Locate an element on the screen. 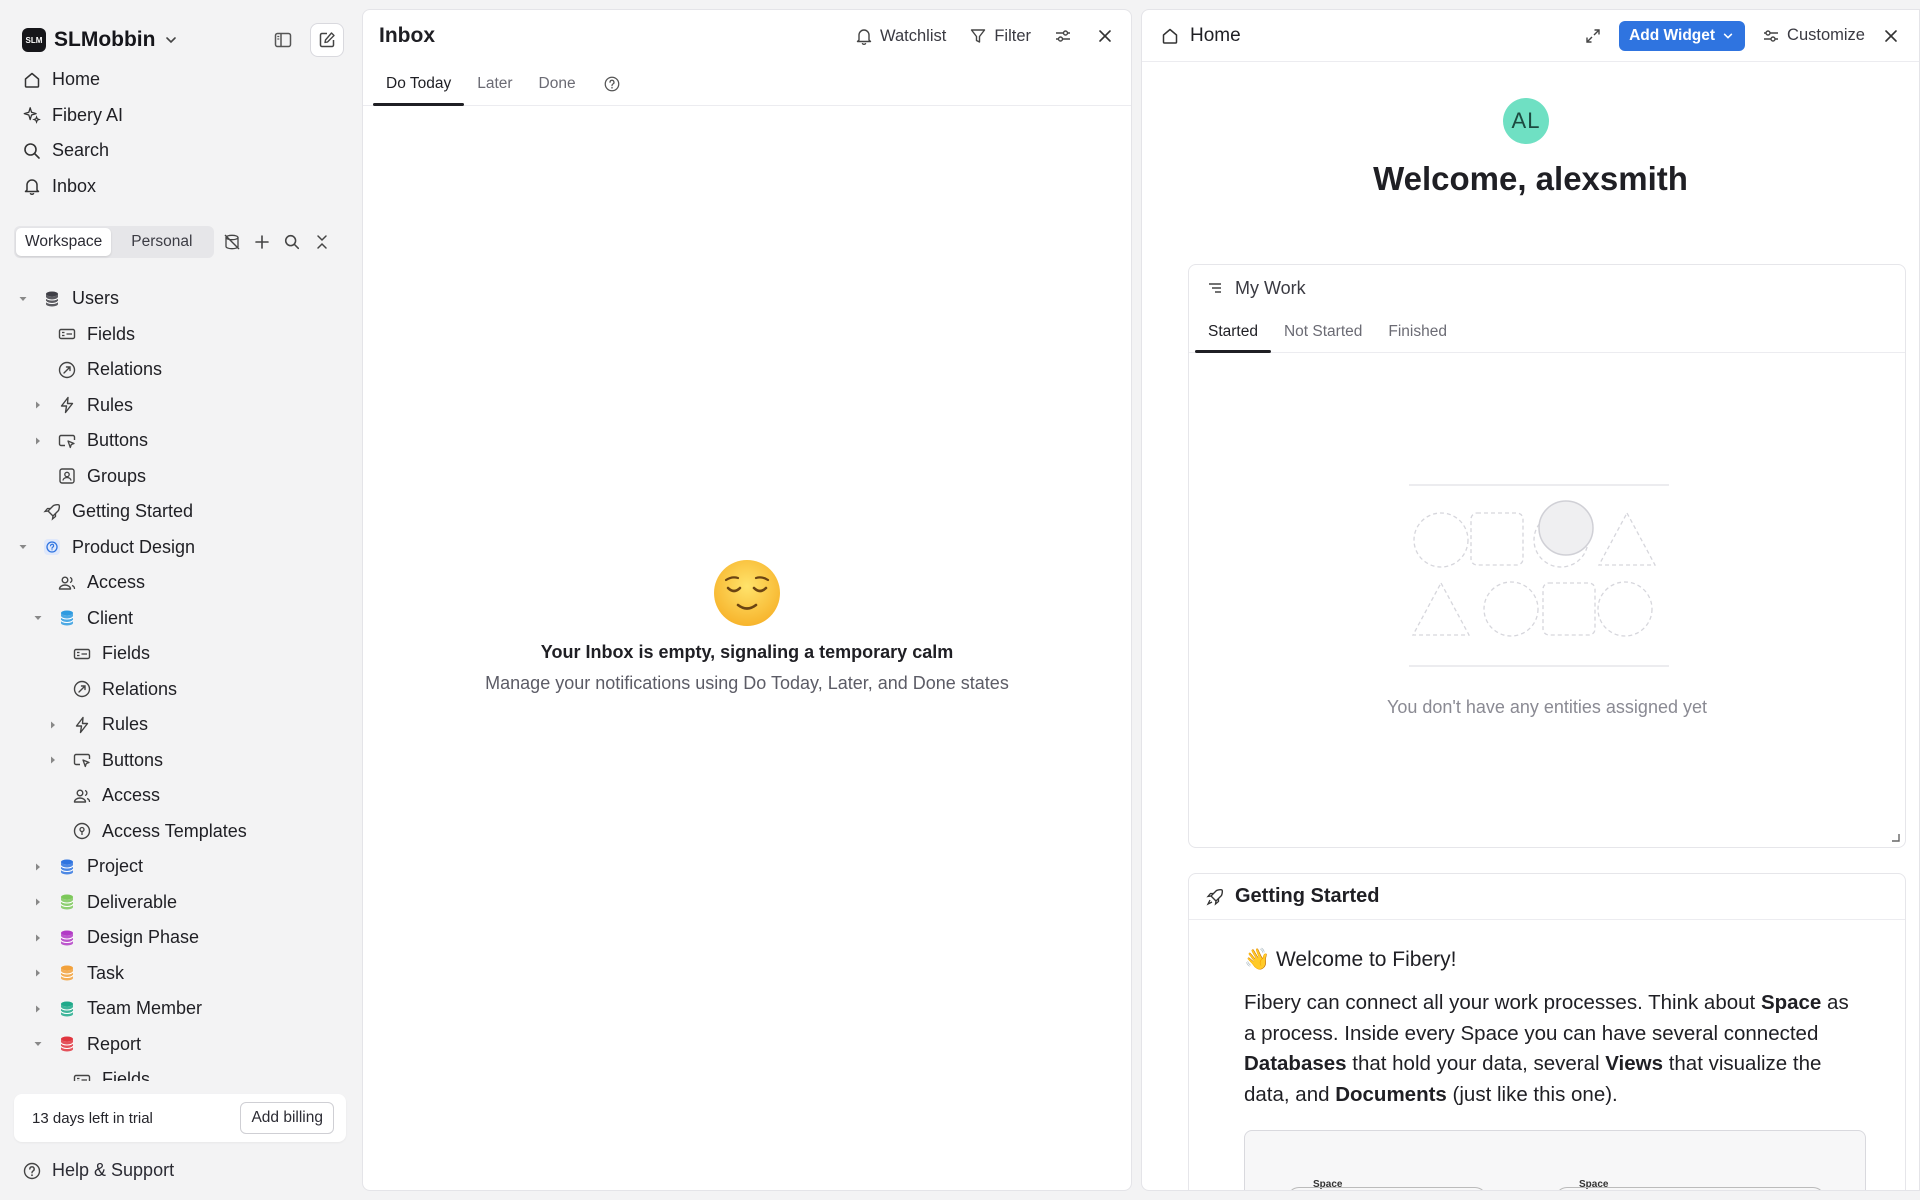  people-icon is located at coordinates (67, 583).